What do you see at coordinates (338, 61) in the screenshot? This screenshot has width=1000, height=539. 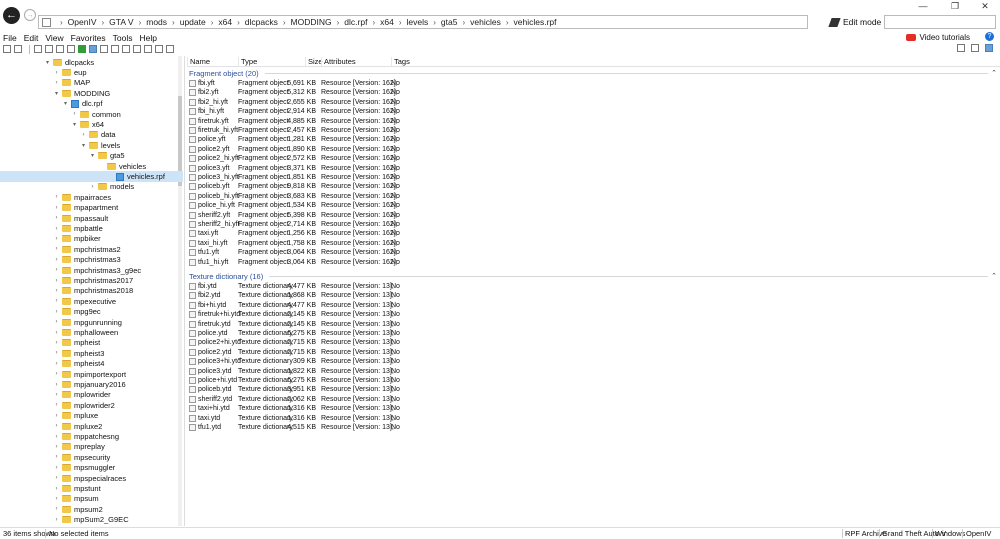 I see `col-attributes-header: Attributes` at bounding box center [338, 61].